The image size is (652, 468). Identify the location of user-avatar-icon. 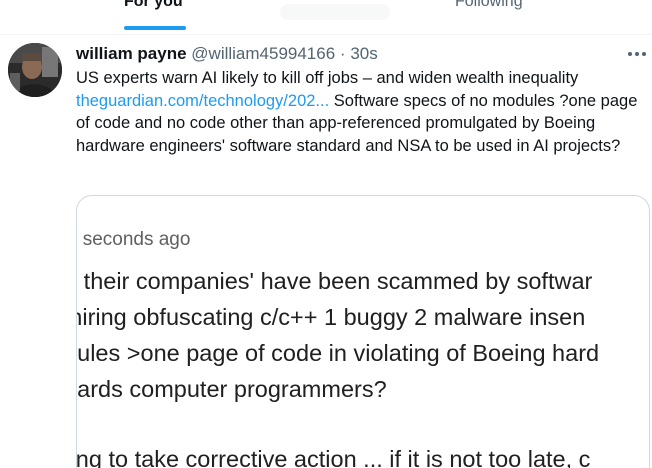
(35, 70).